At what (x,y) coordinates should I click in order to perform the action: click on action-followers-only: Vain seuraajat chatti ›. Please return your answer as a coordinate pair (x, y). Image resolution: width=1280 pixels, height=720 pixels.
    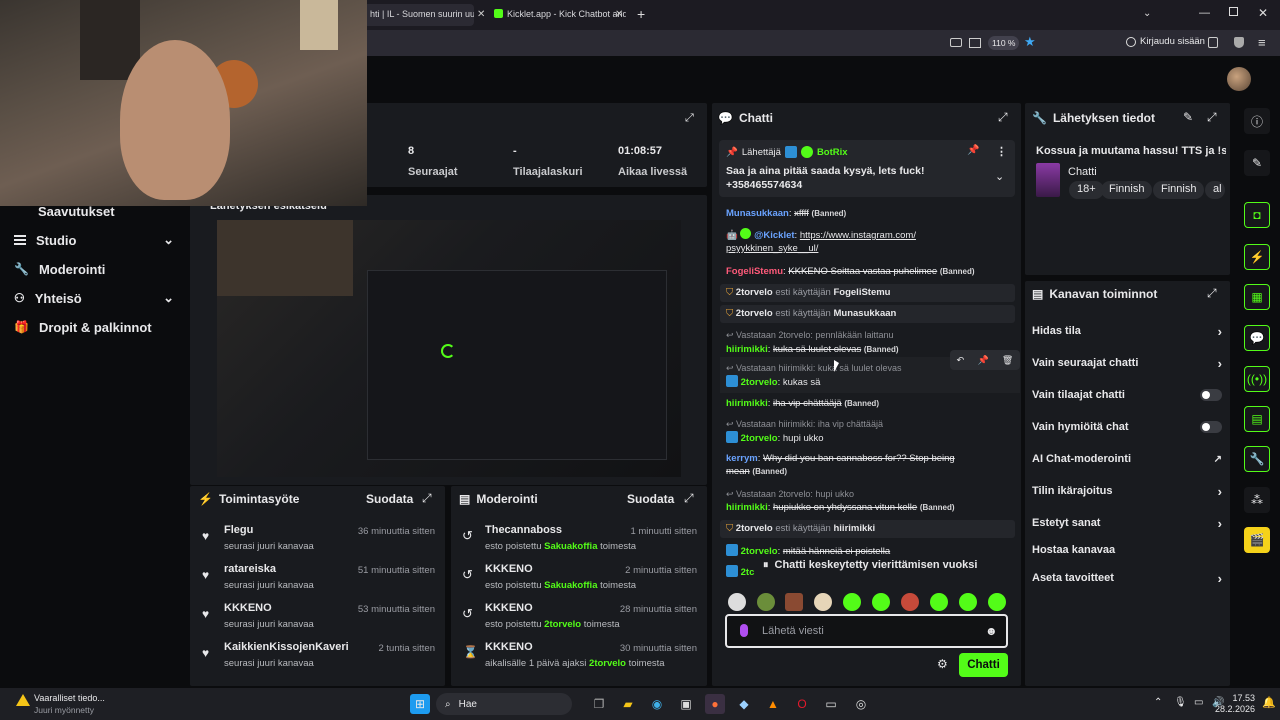
    Looking at the image, I should click on (1127, 363).